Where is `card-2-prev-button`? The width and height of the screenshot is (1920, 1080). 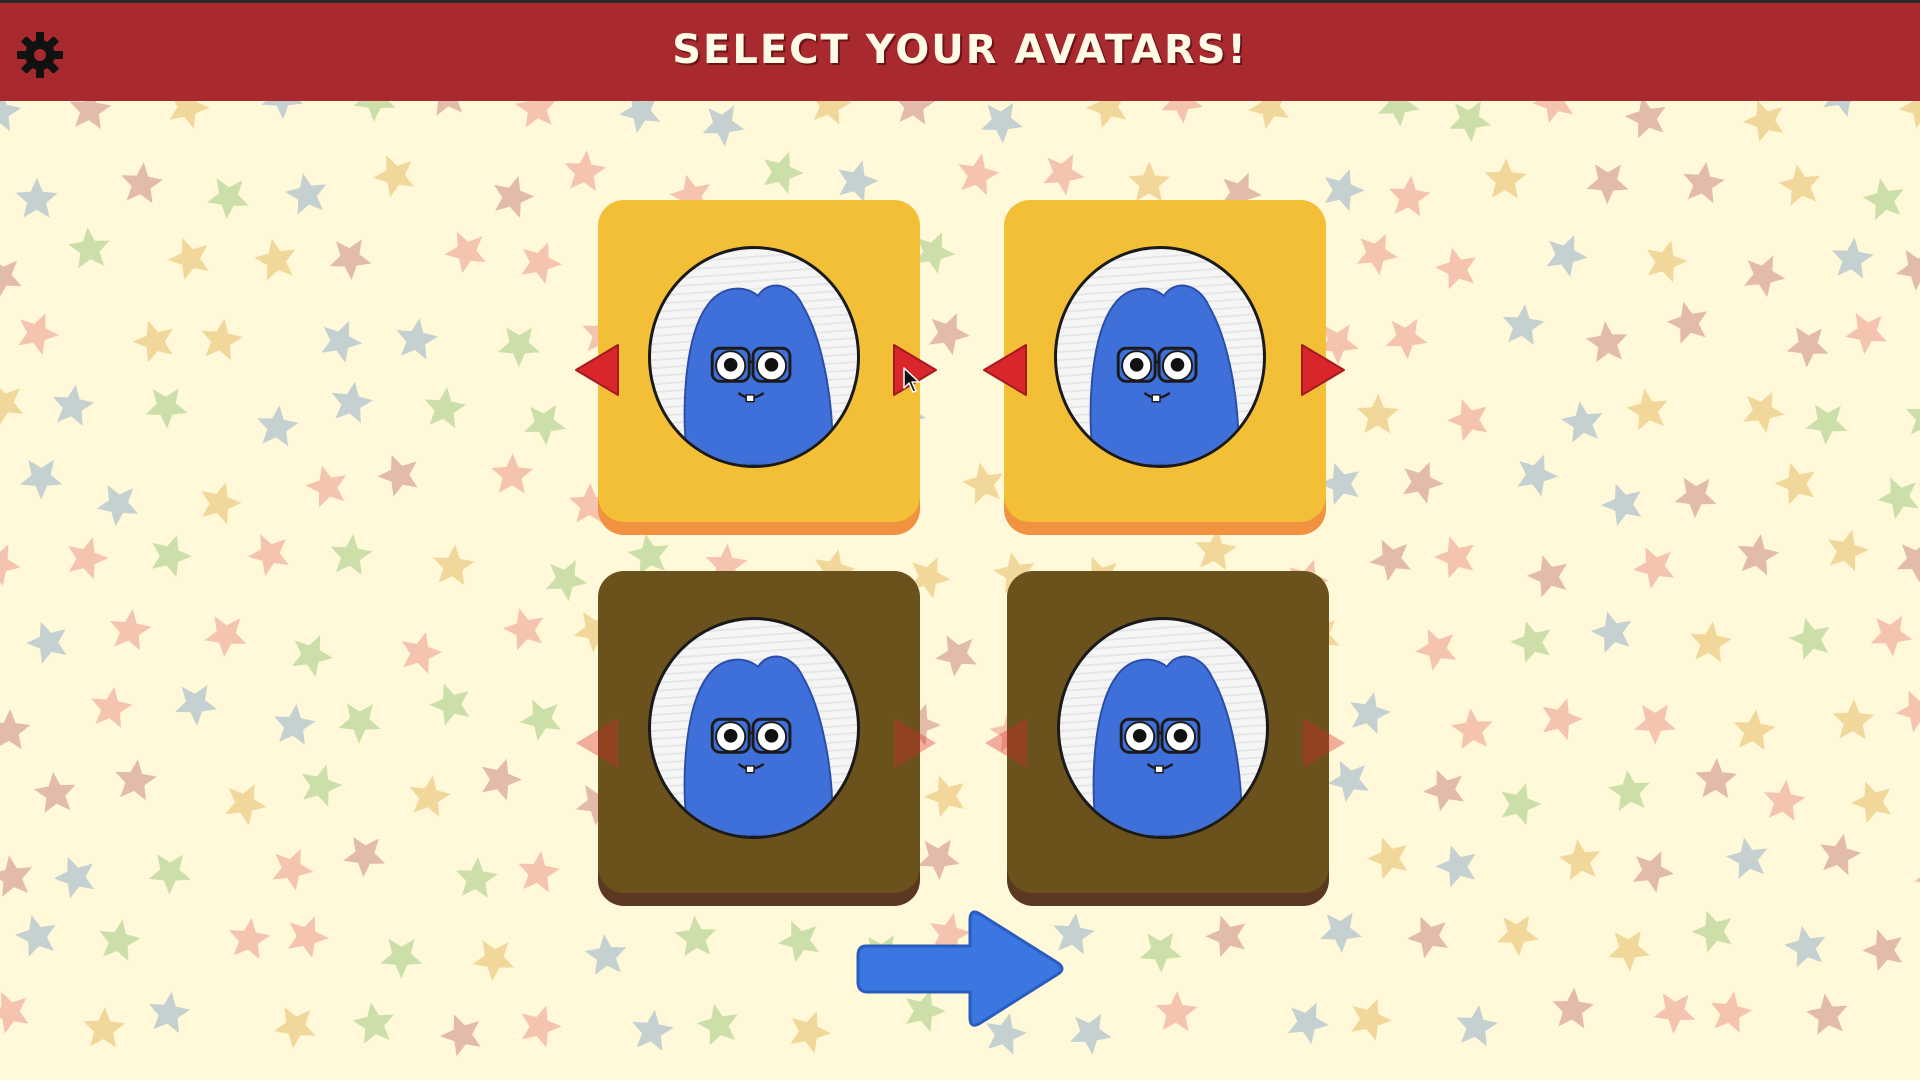
card-2-prev-button is located at coordinates (1004, 370).